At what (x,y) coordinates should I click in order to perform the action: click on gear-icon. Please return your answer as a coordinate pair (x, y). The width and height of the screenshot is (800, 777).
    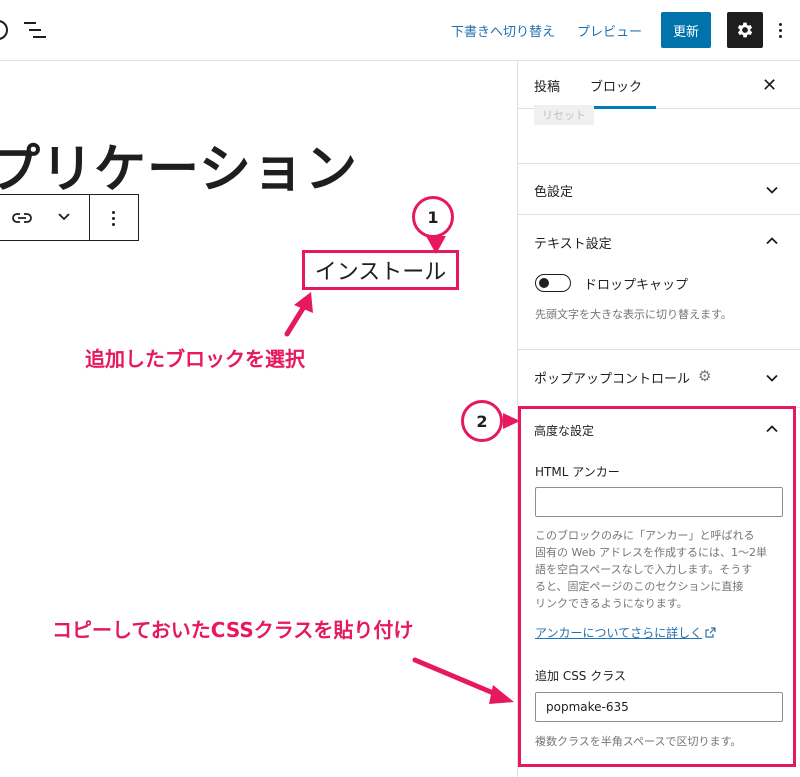
    Looking at the image, I should click on (745, 30).